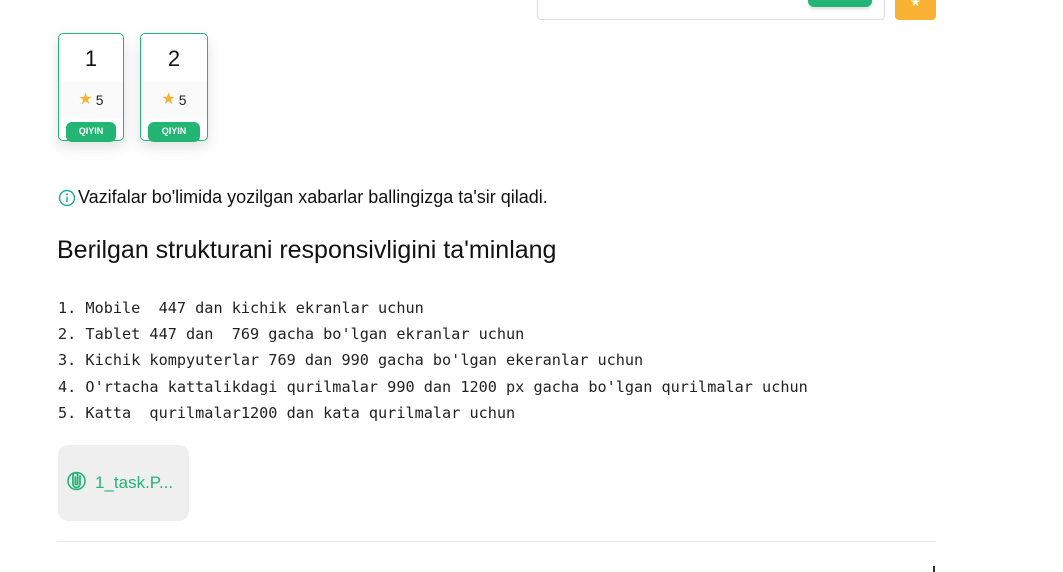 This screenshot has width=1063, height=572. I want to click on task-card-2: 2 ★ 5 QIYIN, so click(174, 87).